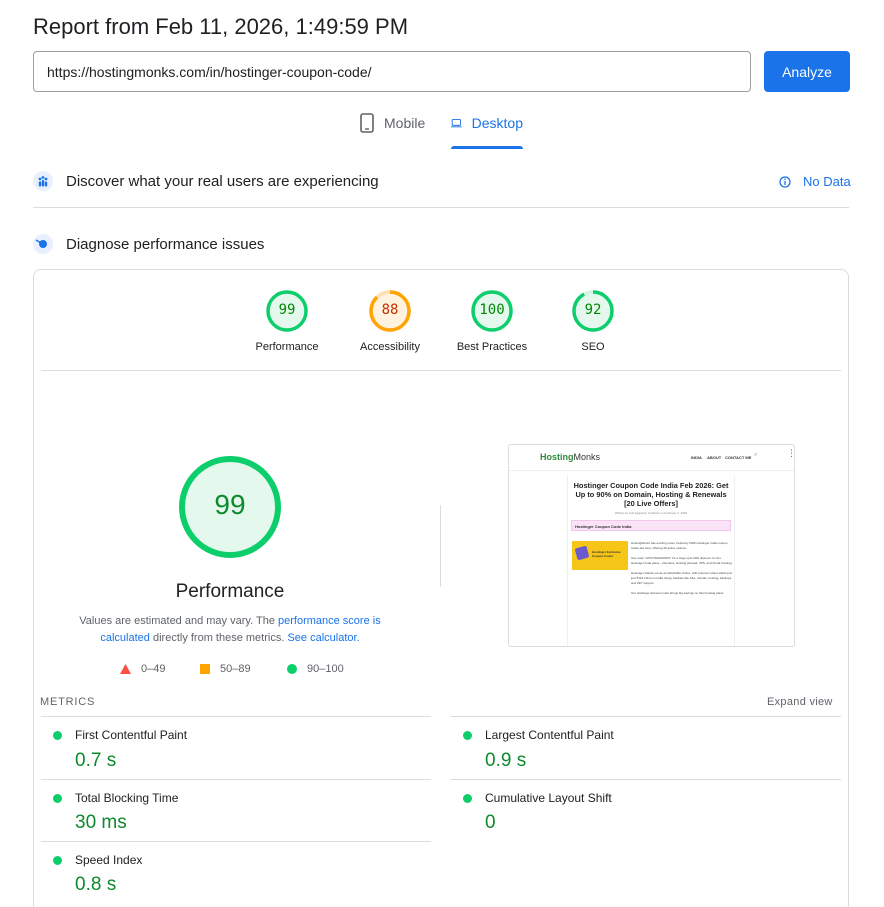 This screenshot has height=907, width=884. I want to click on square-icon, so click(205, 669).